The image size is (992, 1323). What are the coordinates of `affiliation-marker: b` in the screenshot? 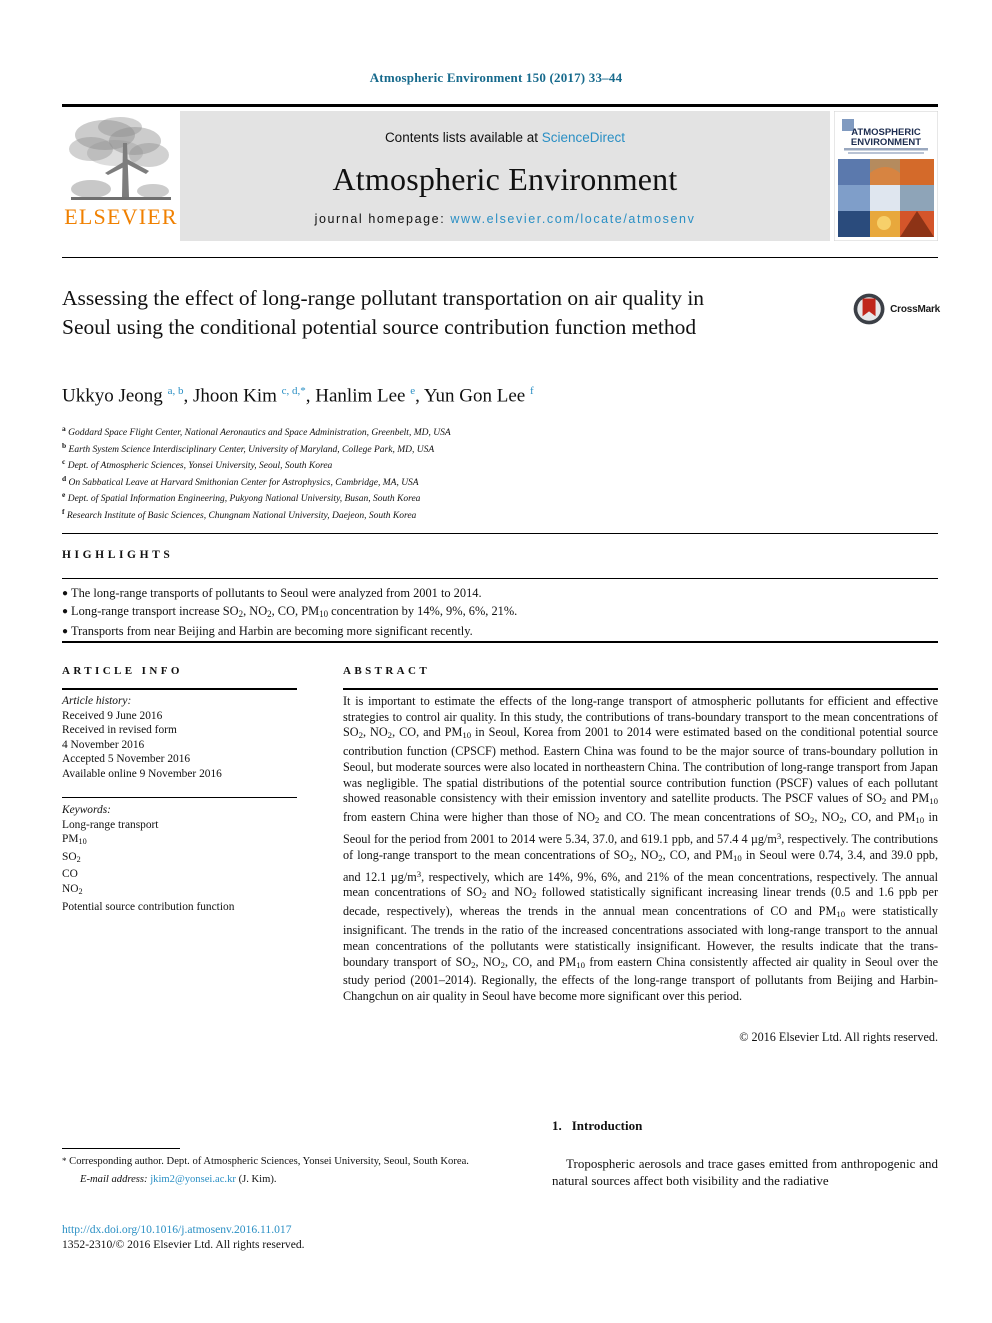 It's located at (64, 445).